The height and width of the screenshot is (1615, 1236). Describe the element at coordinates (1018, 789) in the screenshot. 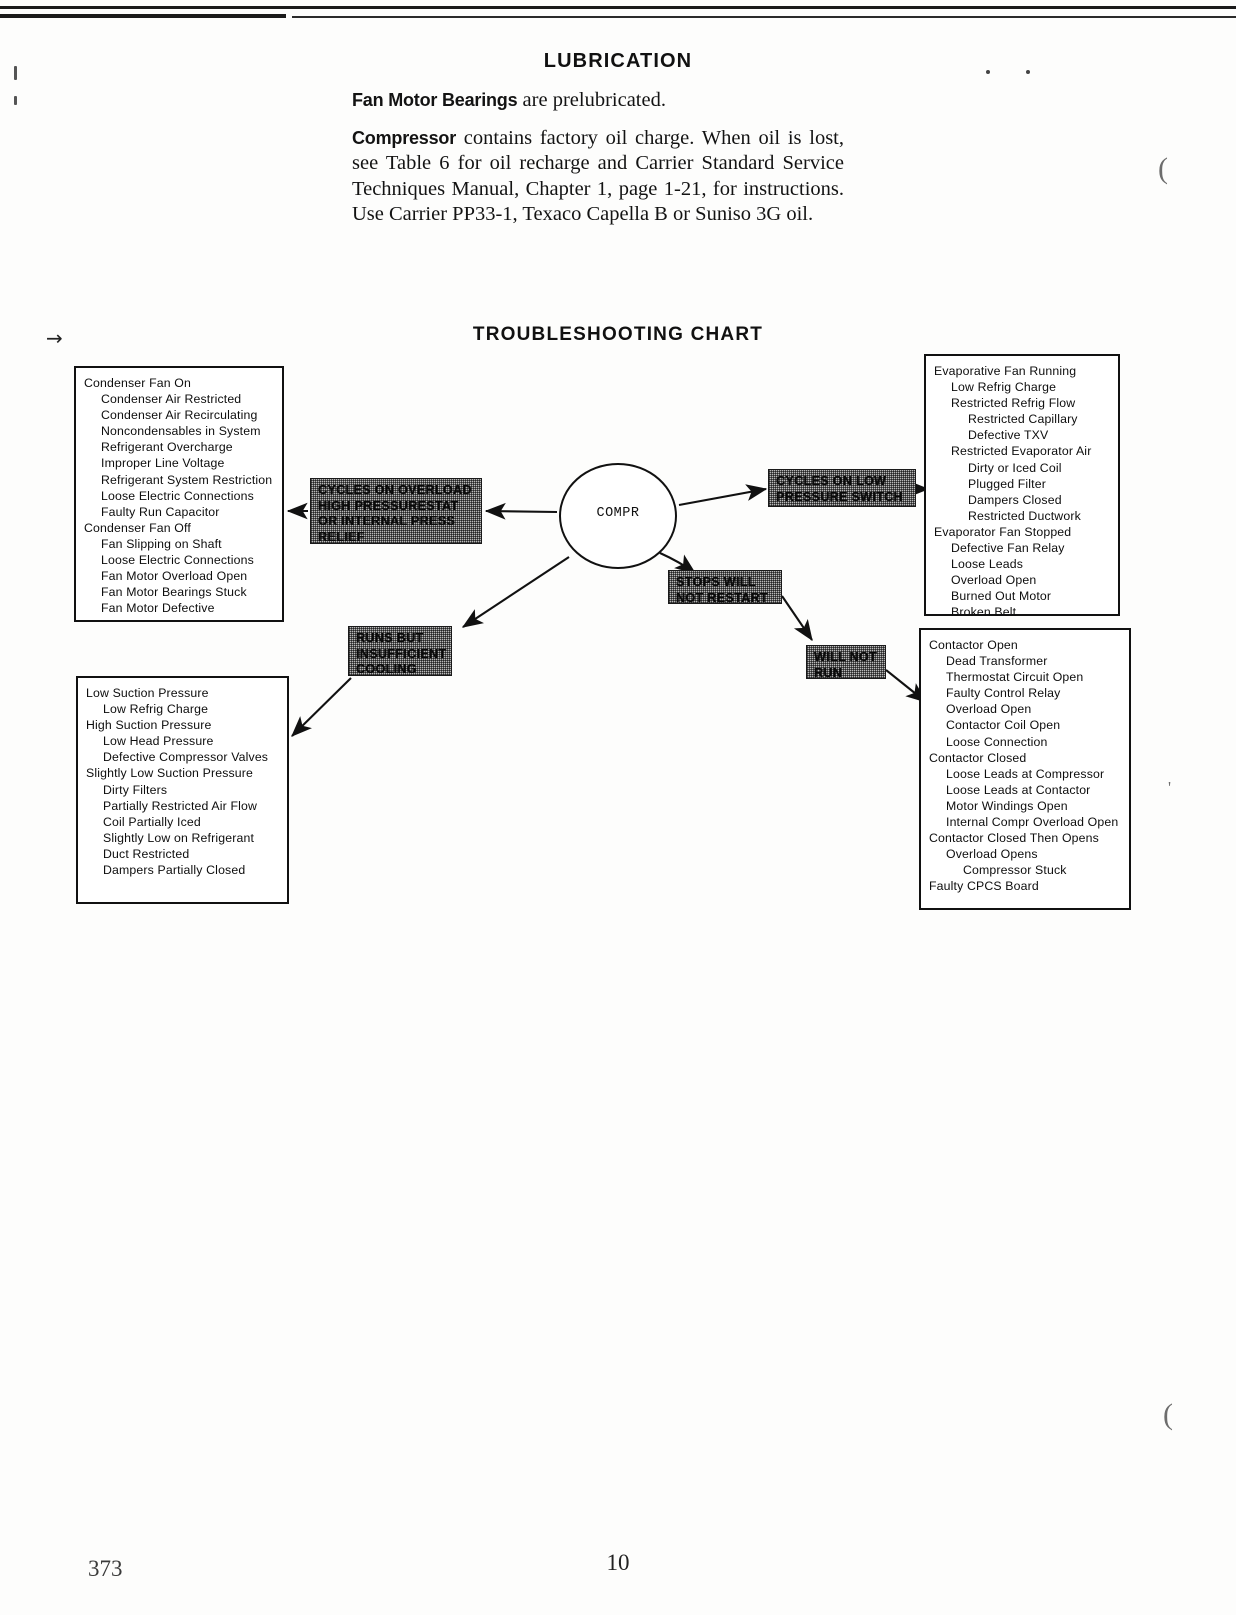

I see `list-item: Loose Leads at Contactor` at that location.